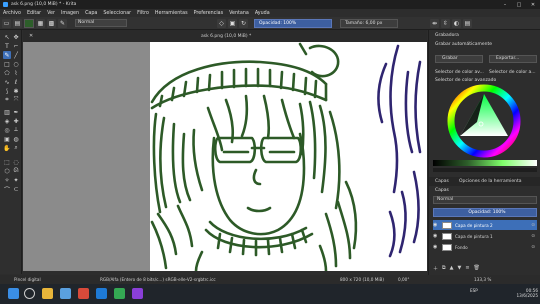  Describe the element at coordinates (403, 279) in the screenshot. I see `status-rotation: 0,00°` at that location.